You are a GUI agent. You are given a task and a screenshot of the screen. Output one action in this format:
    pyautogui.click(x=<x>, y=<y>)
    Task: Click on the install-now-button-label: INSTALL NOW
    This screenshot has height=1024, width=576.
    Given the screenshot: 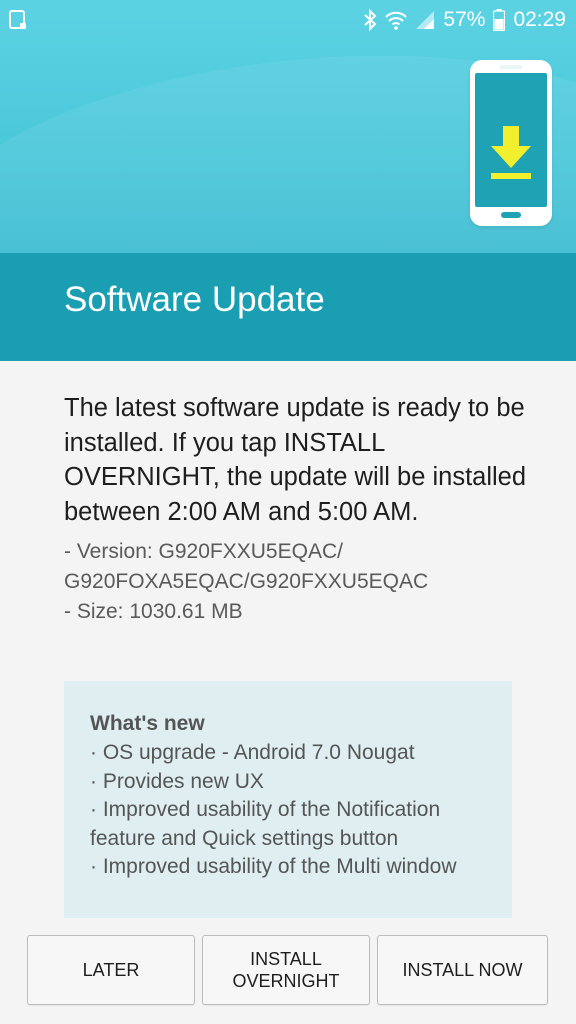 What is the action you would take?
    pyautogui.click(x=462, y=970)
    